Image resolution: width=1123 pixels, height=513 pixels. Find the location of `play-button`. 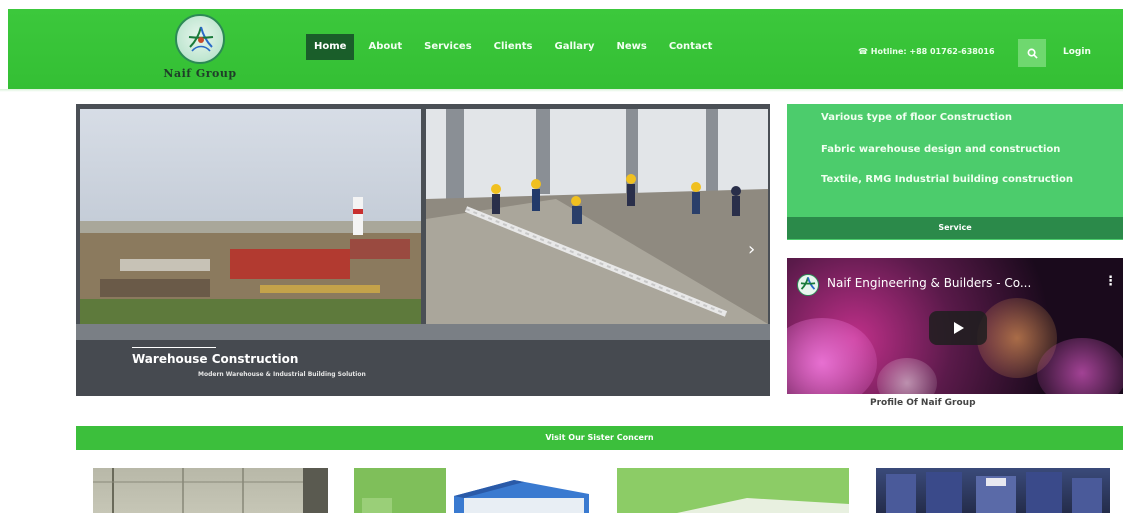

play-button is located at coordinates (958, 328).